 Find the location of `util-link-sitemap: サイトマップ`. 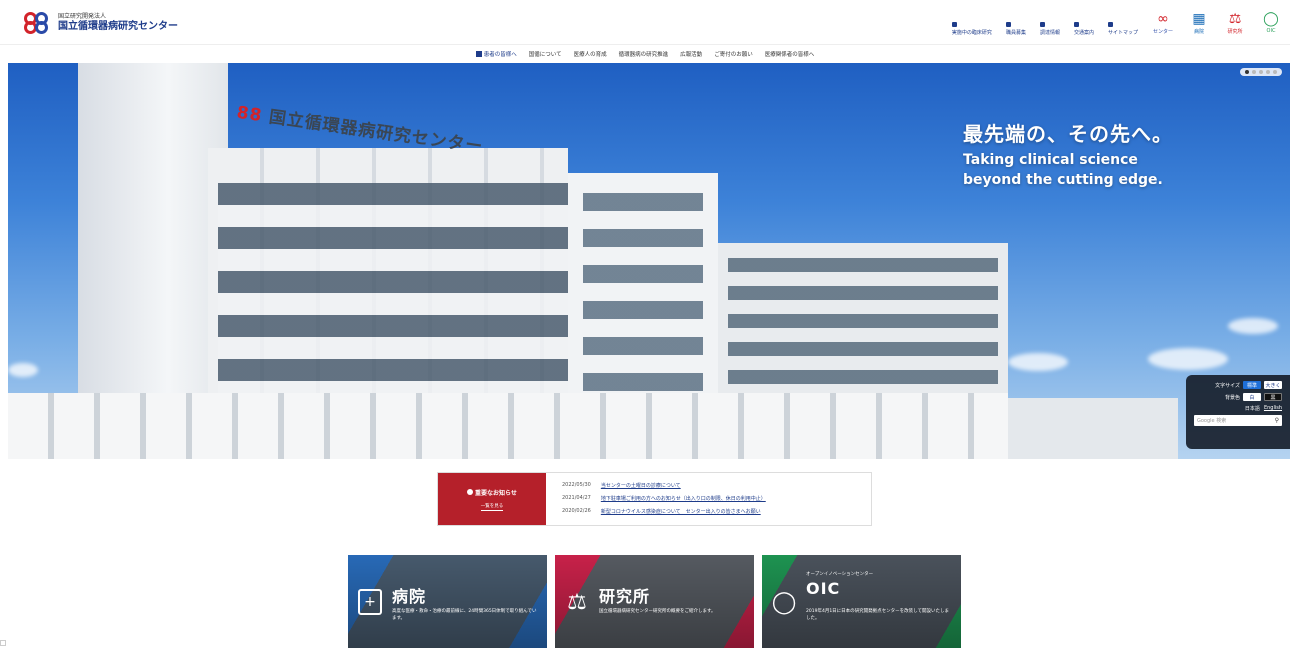

util-link-sitemap: サイトマップ is located at coordinates (1122, 29).